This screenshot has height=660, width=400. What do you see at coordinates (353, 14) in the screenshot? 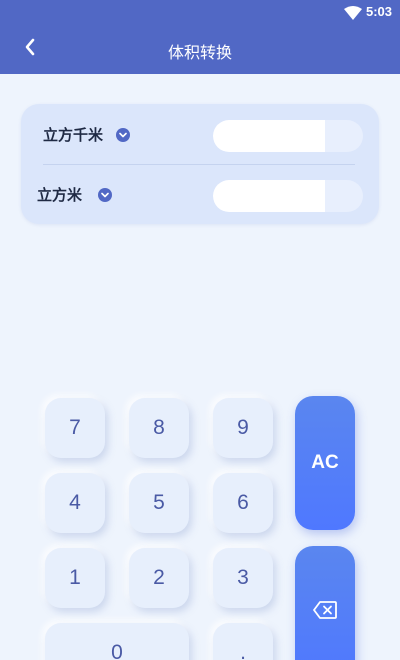
I see `wifi-icon` at bounding box center [353, 14].